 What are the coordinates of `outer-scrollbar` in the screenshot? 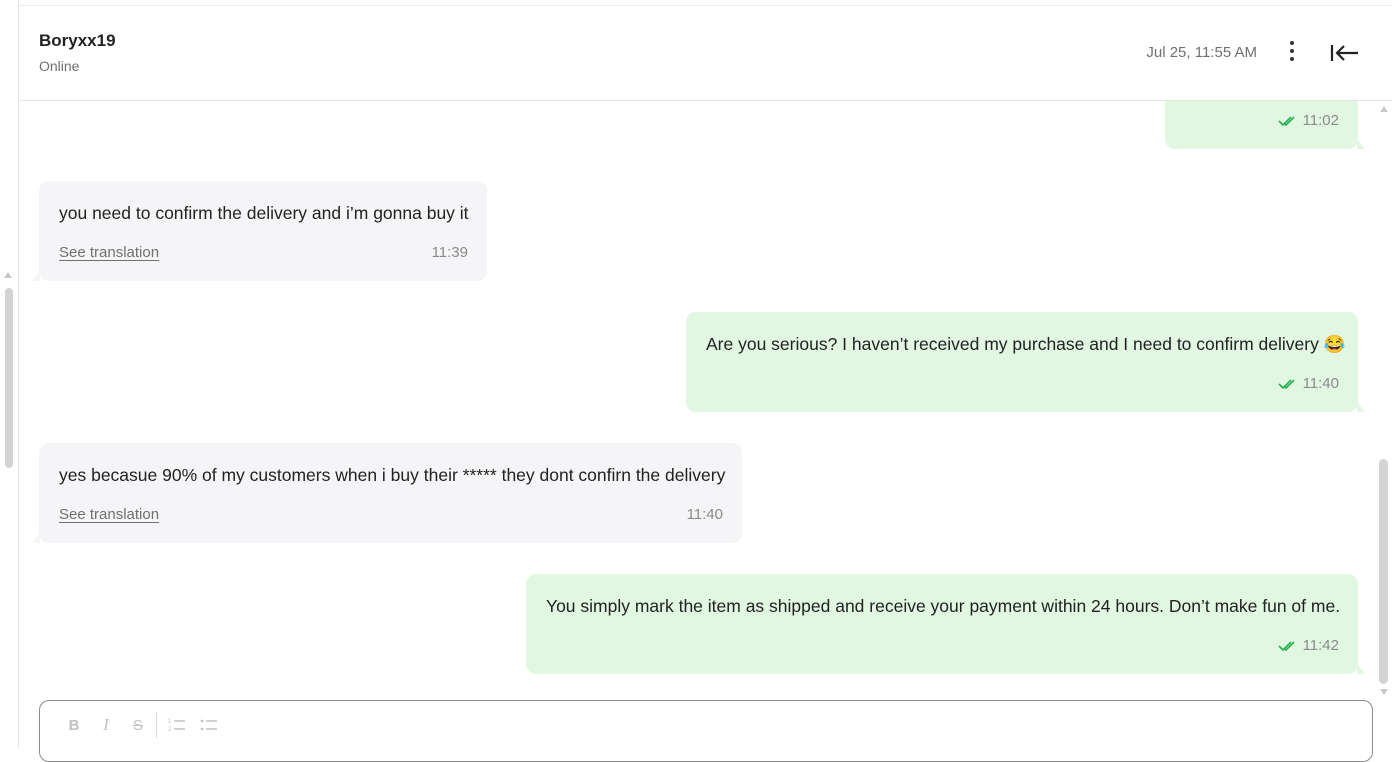 It's located at (9, 374).